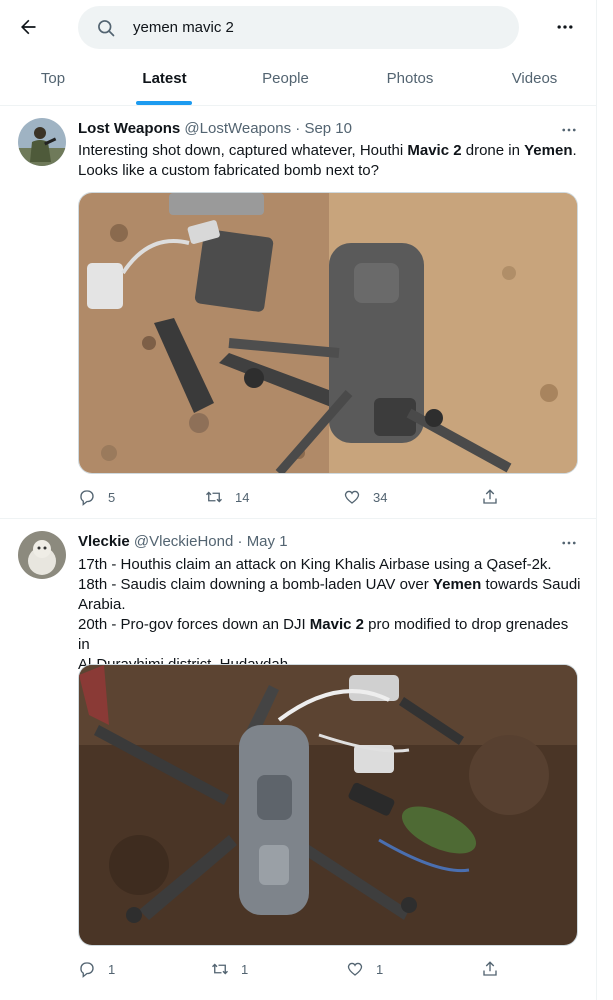 The image size is (613, 1000). I want to click on tweet-header: Vleckie @VleckieHond · May 1, so click(183, 541).